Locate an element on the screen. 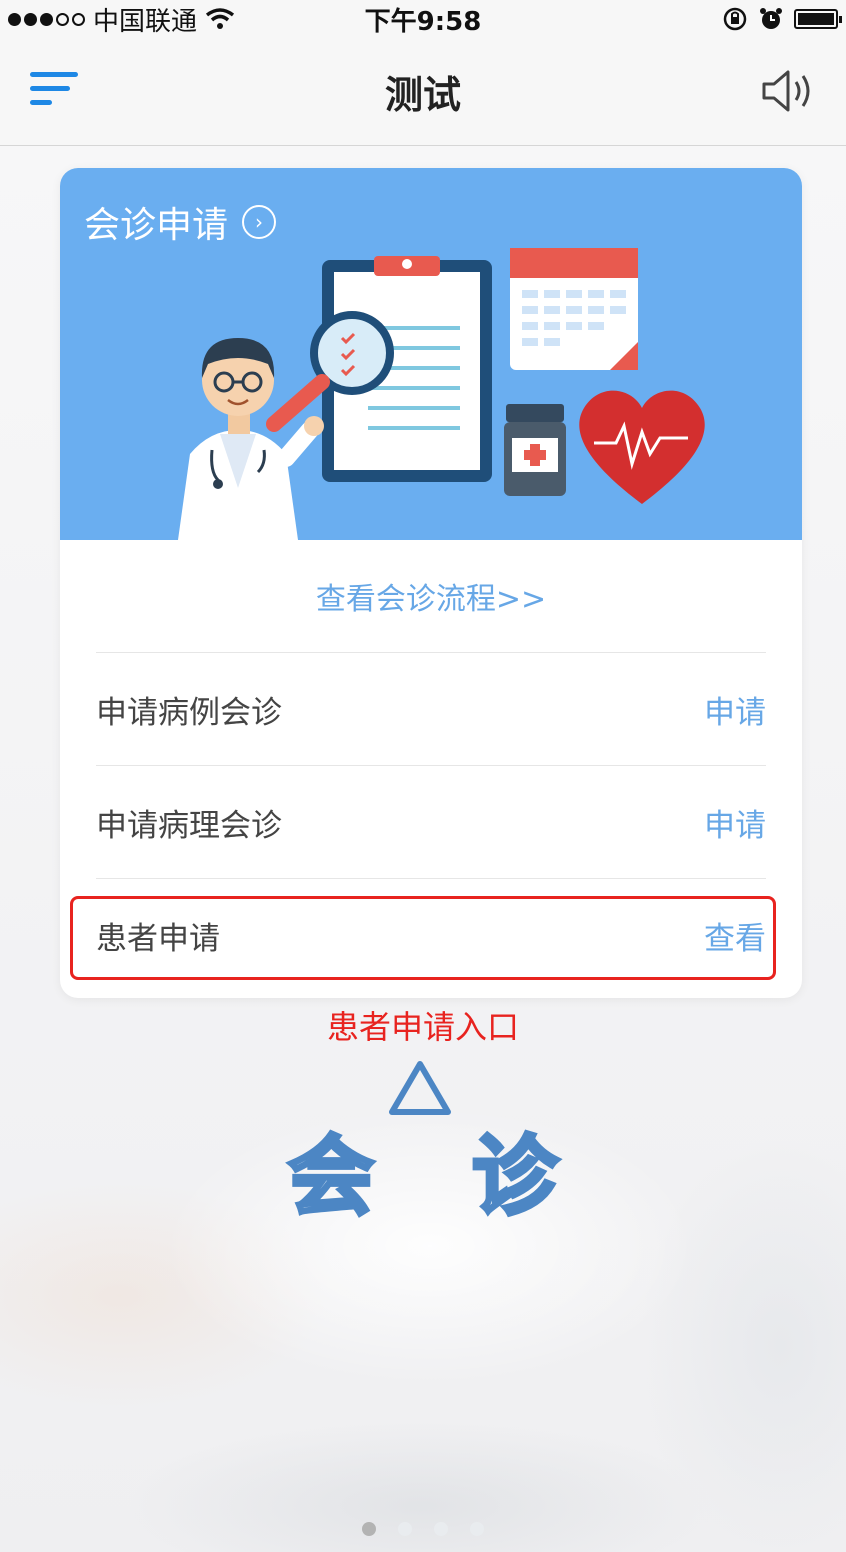 The width and height of the screenshot is (846, 1552). view-consultation-flow-link: 查看会诊流程>> is located at coordinates (431, 596).